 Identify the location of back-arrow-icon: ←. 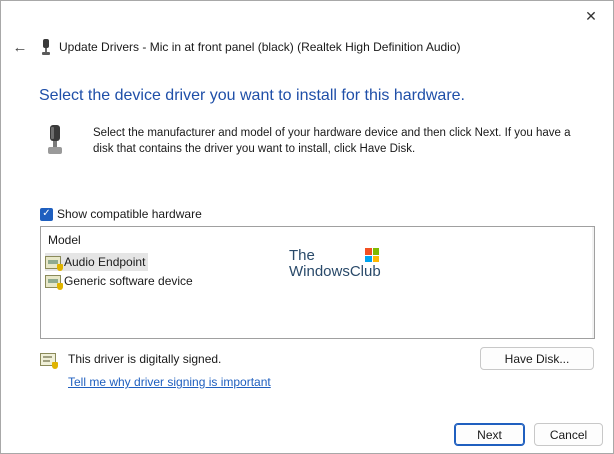
(20, 47).